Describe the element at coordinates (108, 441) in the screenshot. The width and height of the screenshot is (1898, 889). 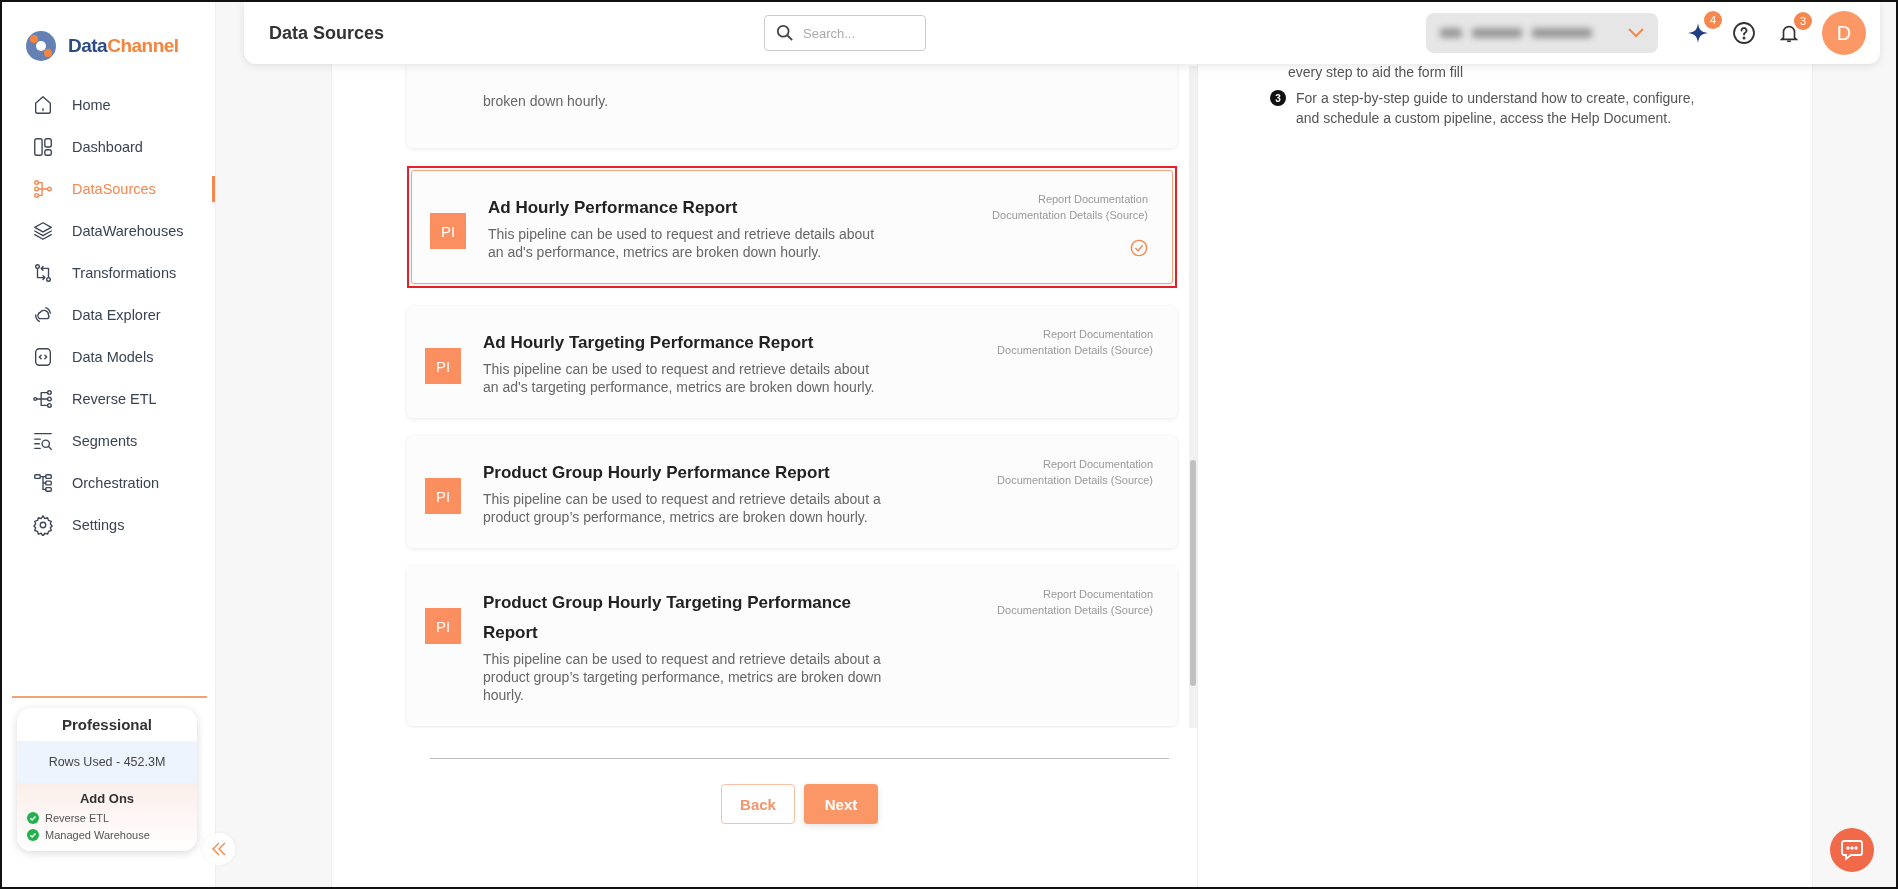
I see `nav-item: Segments` at that location.